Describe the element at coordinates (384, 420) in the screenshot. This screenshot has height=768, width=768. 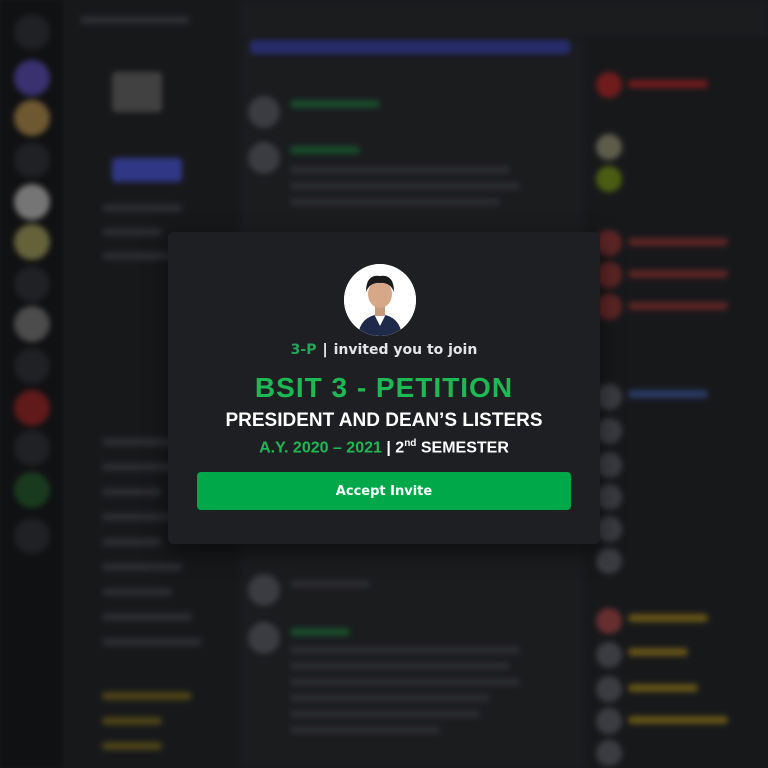
I see `server-subtitle: PRESIDENT AND DEAN’S LISTERS` at that location.